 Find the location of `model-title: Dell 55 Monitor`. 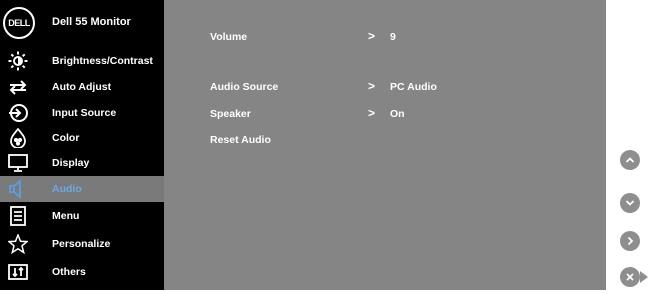

model-title: Dell 55 Monitor is located at coordinates (91, 22).